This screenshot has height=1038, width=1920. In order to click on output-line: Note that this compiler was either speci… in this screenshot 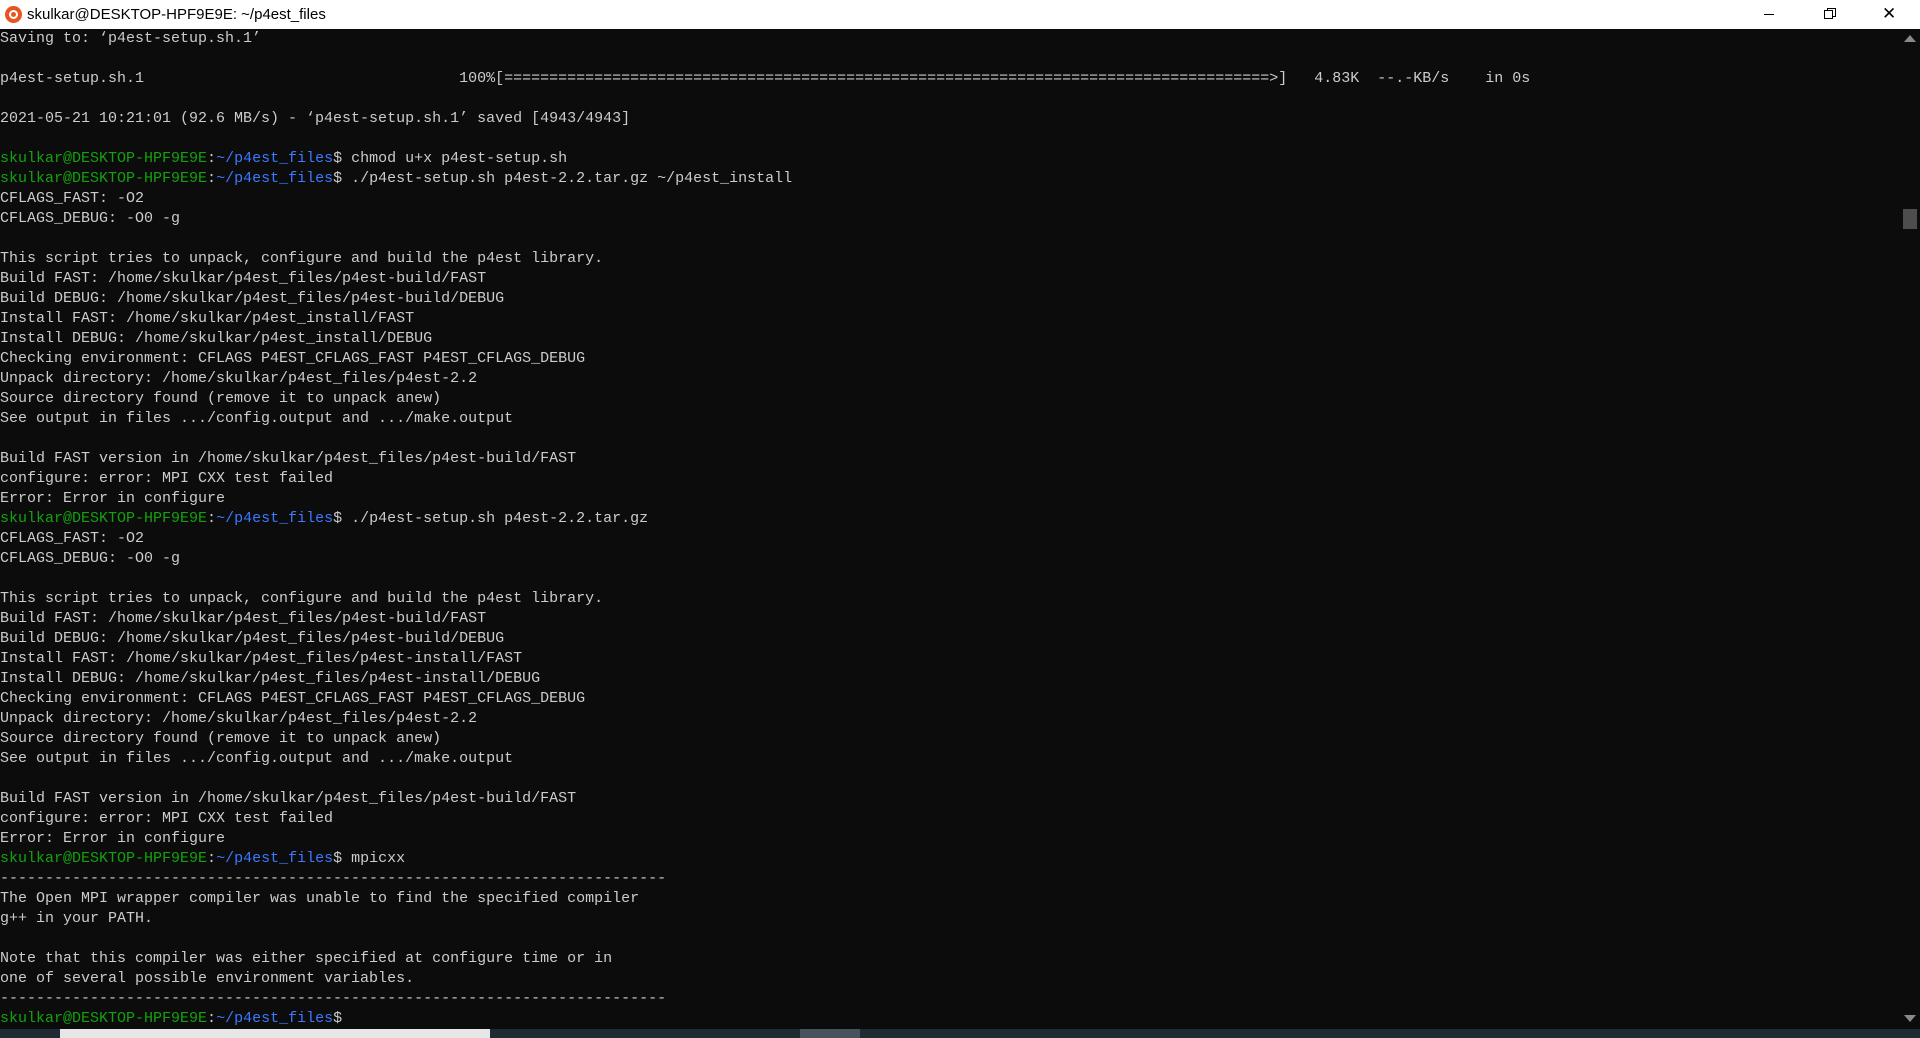, I will do `click(306, 958)`.